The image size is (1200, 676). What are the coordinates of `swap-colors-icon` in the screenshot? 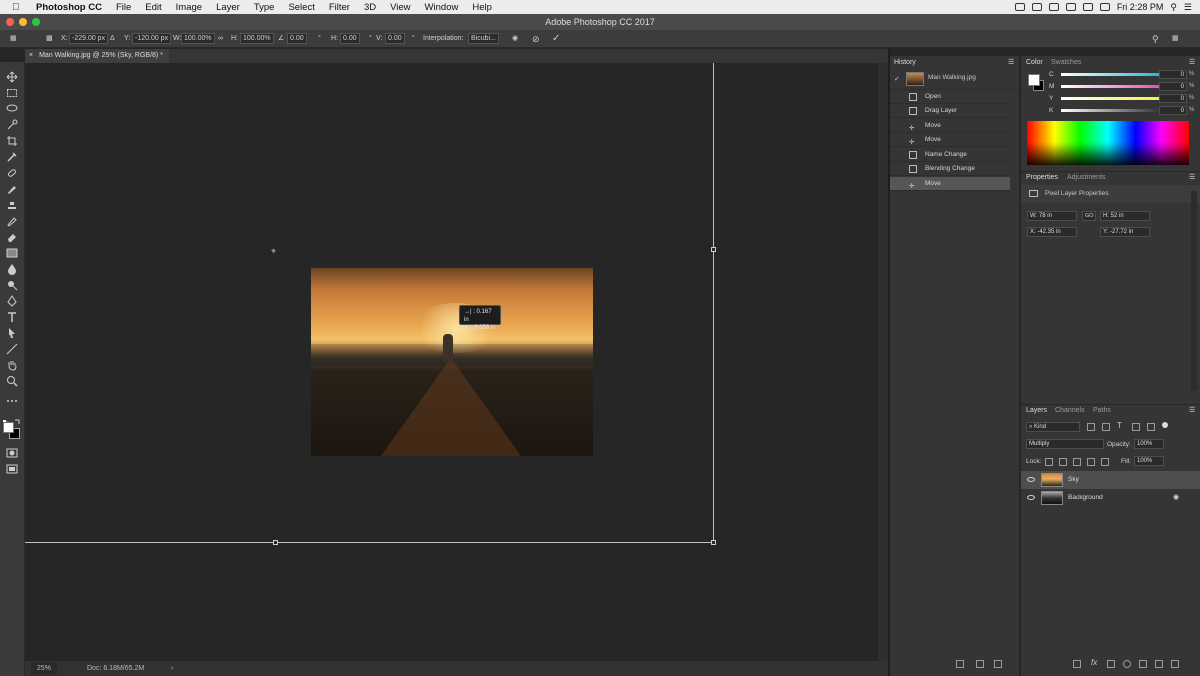 It's located at (17, 418).